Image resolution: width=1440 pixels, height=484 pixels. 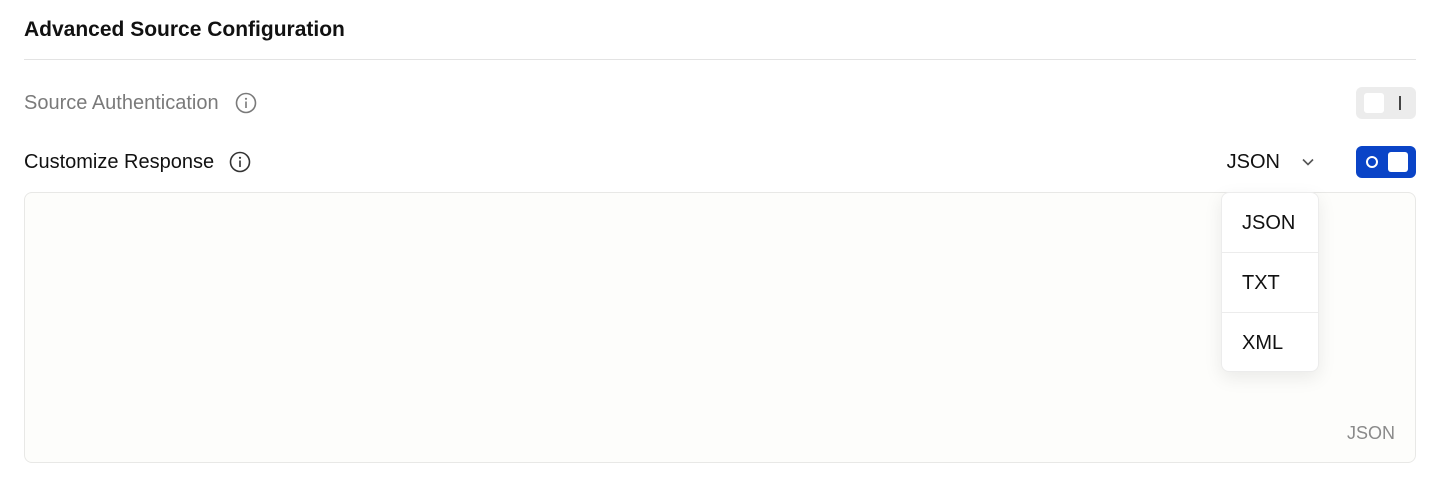 What do you see at coordinates (1400, 103) in the screenshot?
I see `toggle-off-indicator` at bounding box center [1400, 103].